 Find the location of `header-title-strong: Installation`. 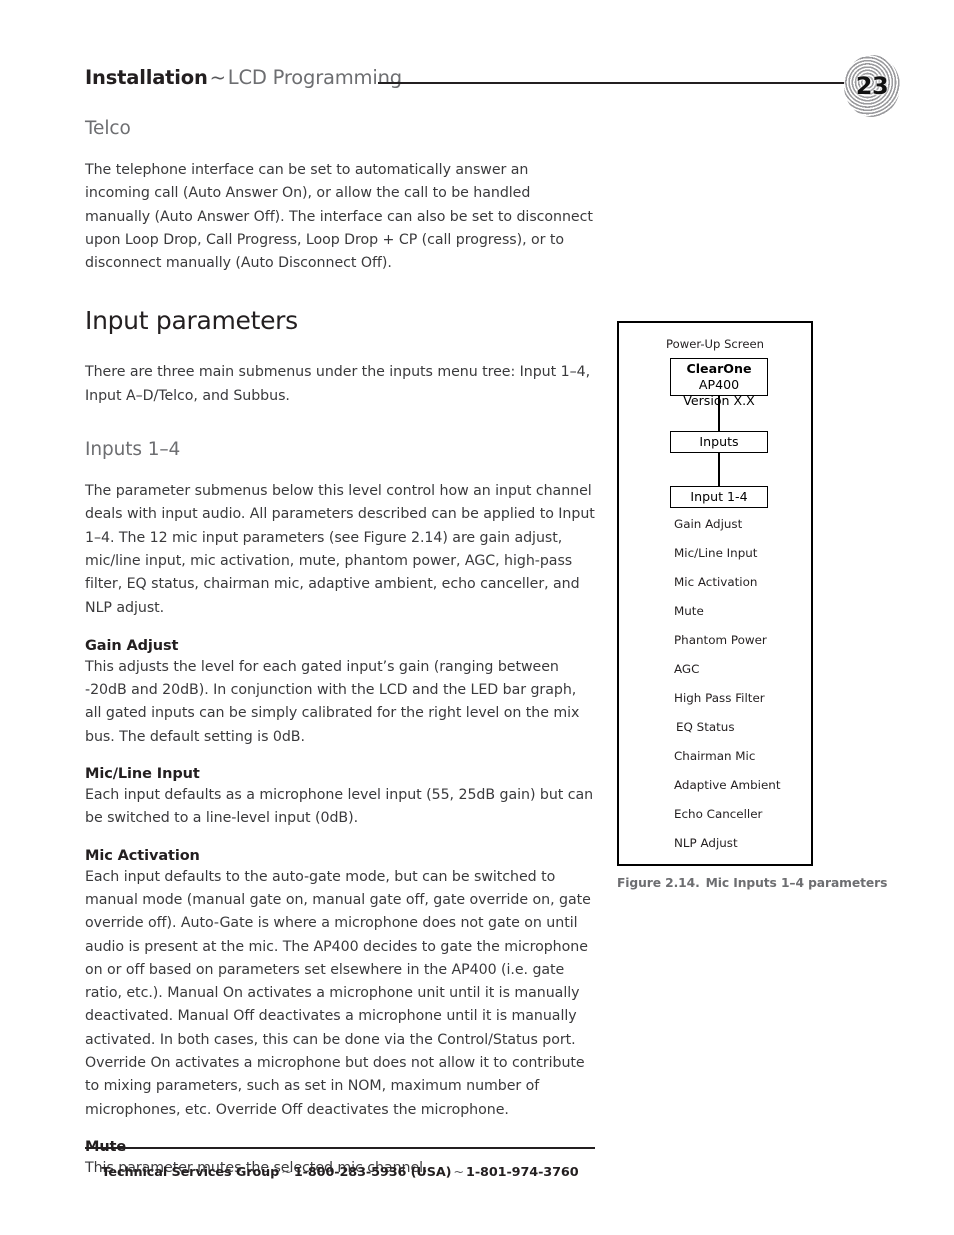

header-title-strong: Installation is located at coordinates (146, 77).